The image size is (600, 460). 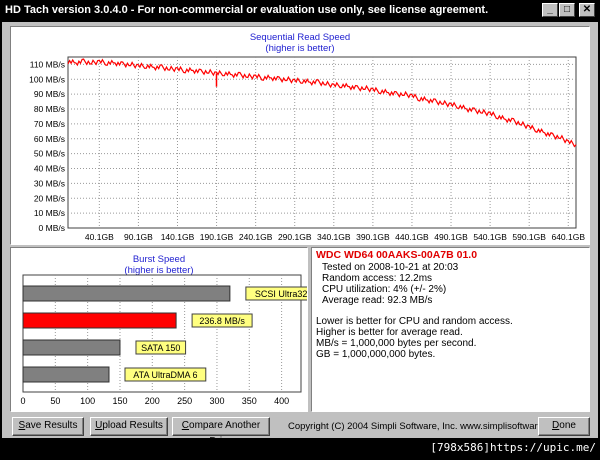 What do you see at coordinates (87, 401) in the screenshot?
I see `burst-tick-label: 100` at bounding box center [87, 401].